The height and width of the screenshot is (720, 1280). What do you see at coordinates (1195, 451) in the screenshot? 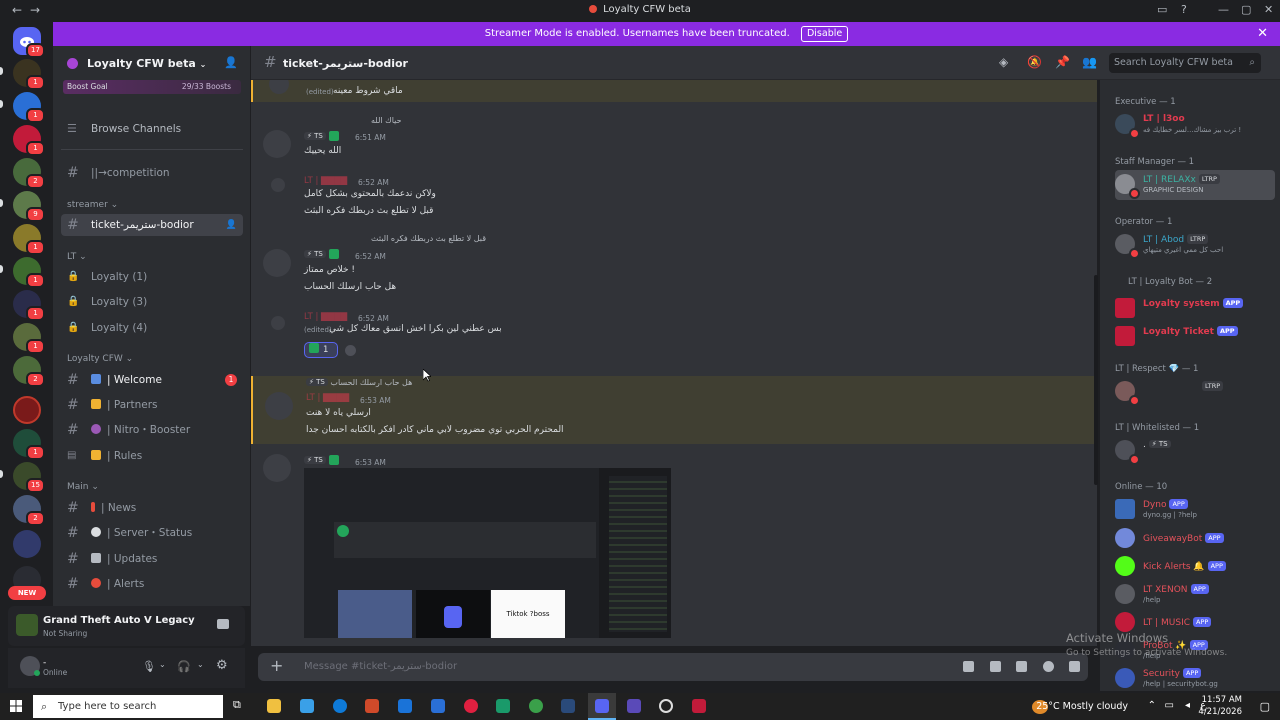
I see `member-item: . ⚡ TS` at bounding box center [1195, 451].